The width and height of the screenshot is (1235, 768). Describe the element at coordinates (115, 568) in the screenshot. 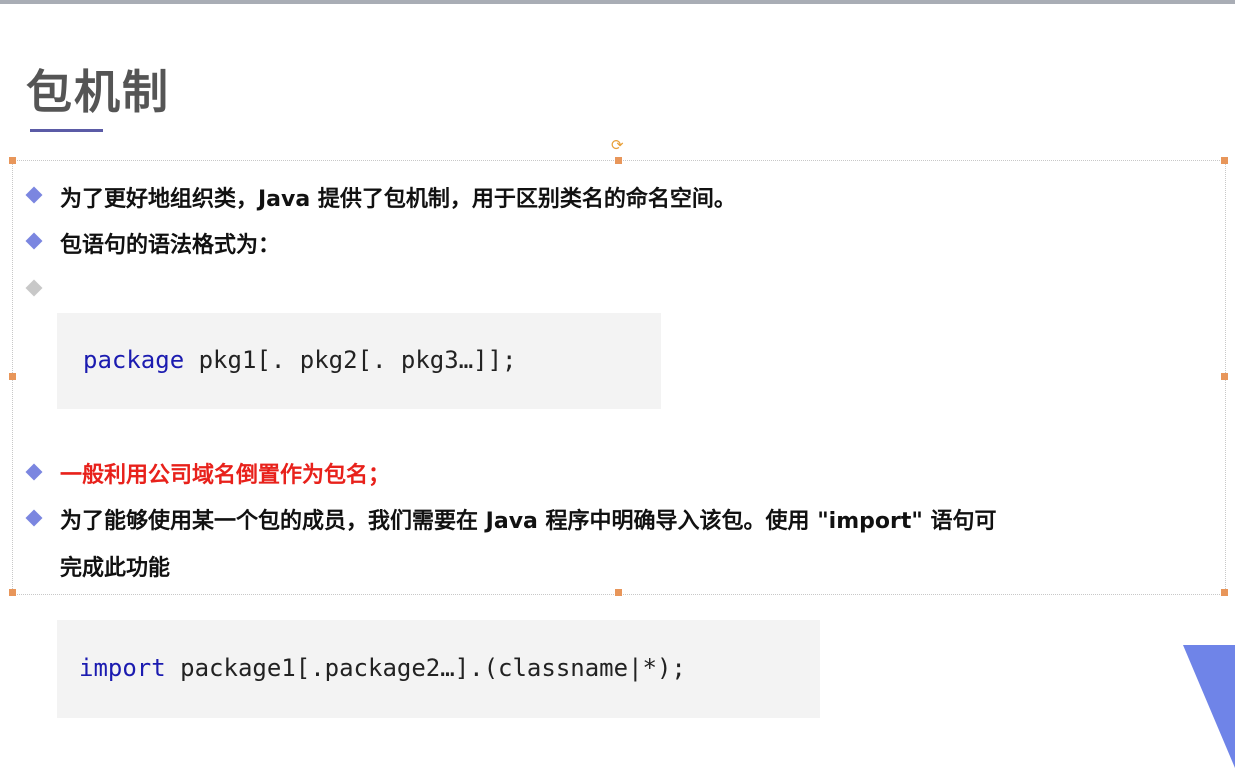

I see `bullet-text-continued: 完成此功能` at that location.